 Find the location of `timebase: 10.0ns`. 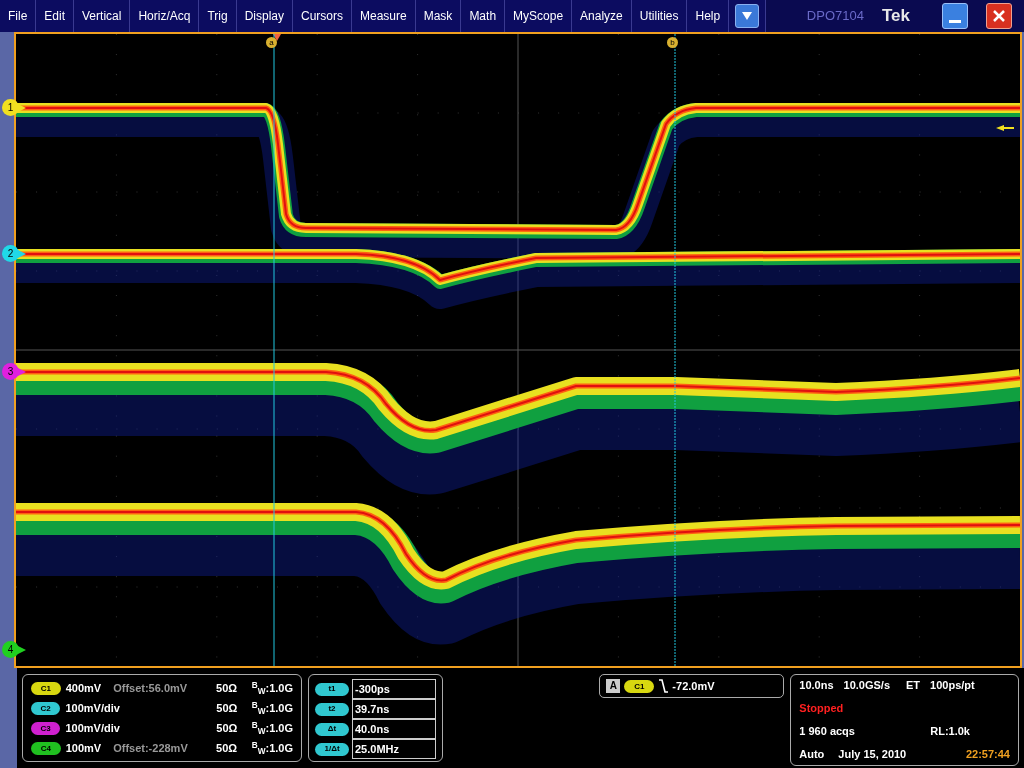

timebase: 10.0ns is located at coordinates (816, 685).